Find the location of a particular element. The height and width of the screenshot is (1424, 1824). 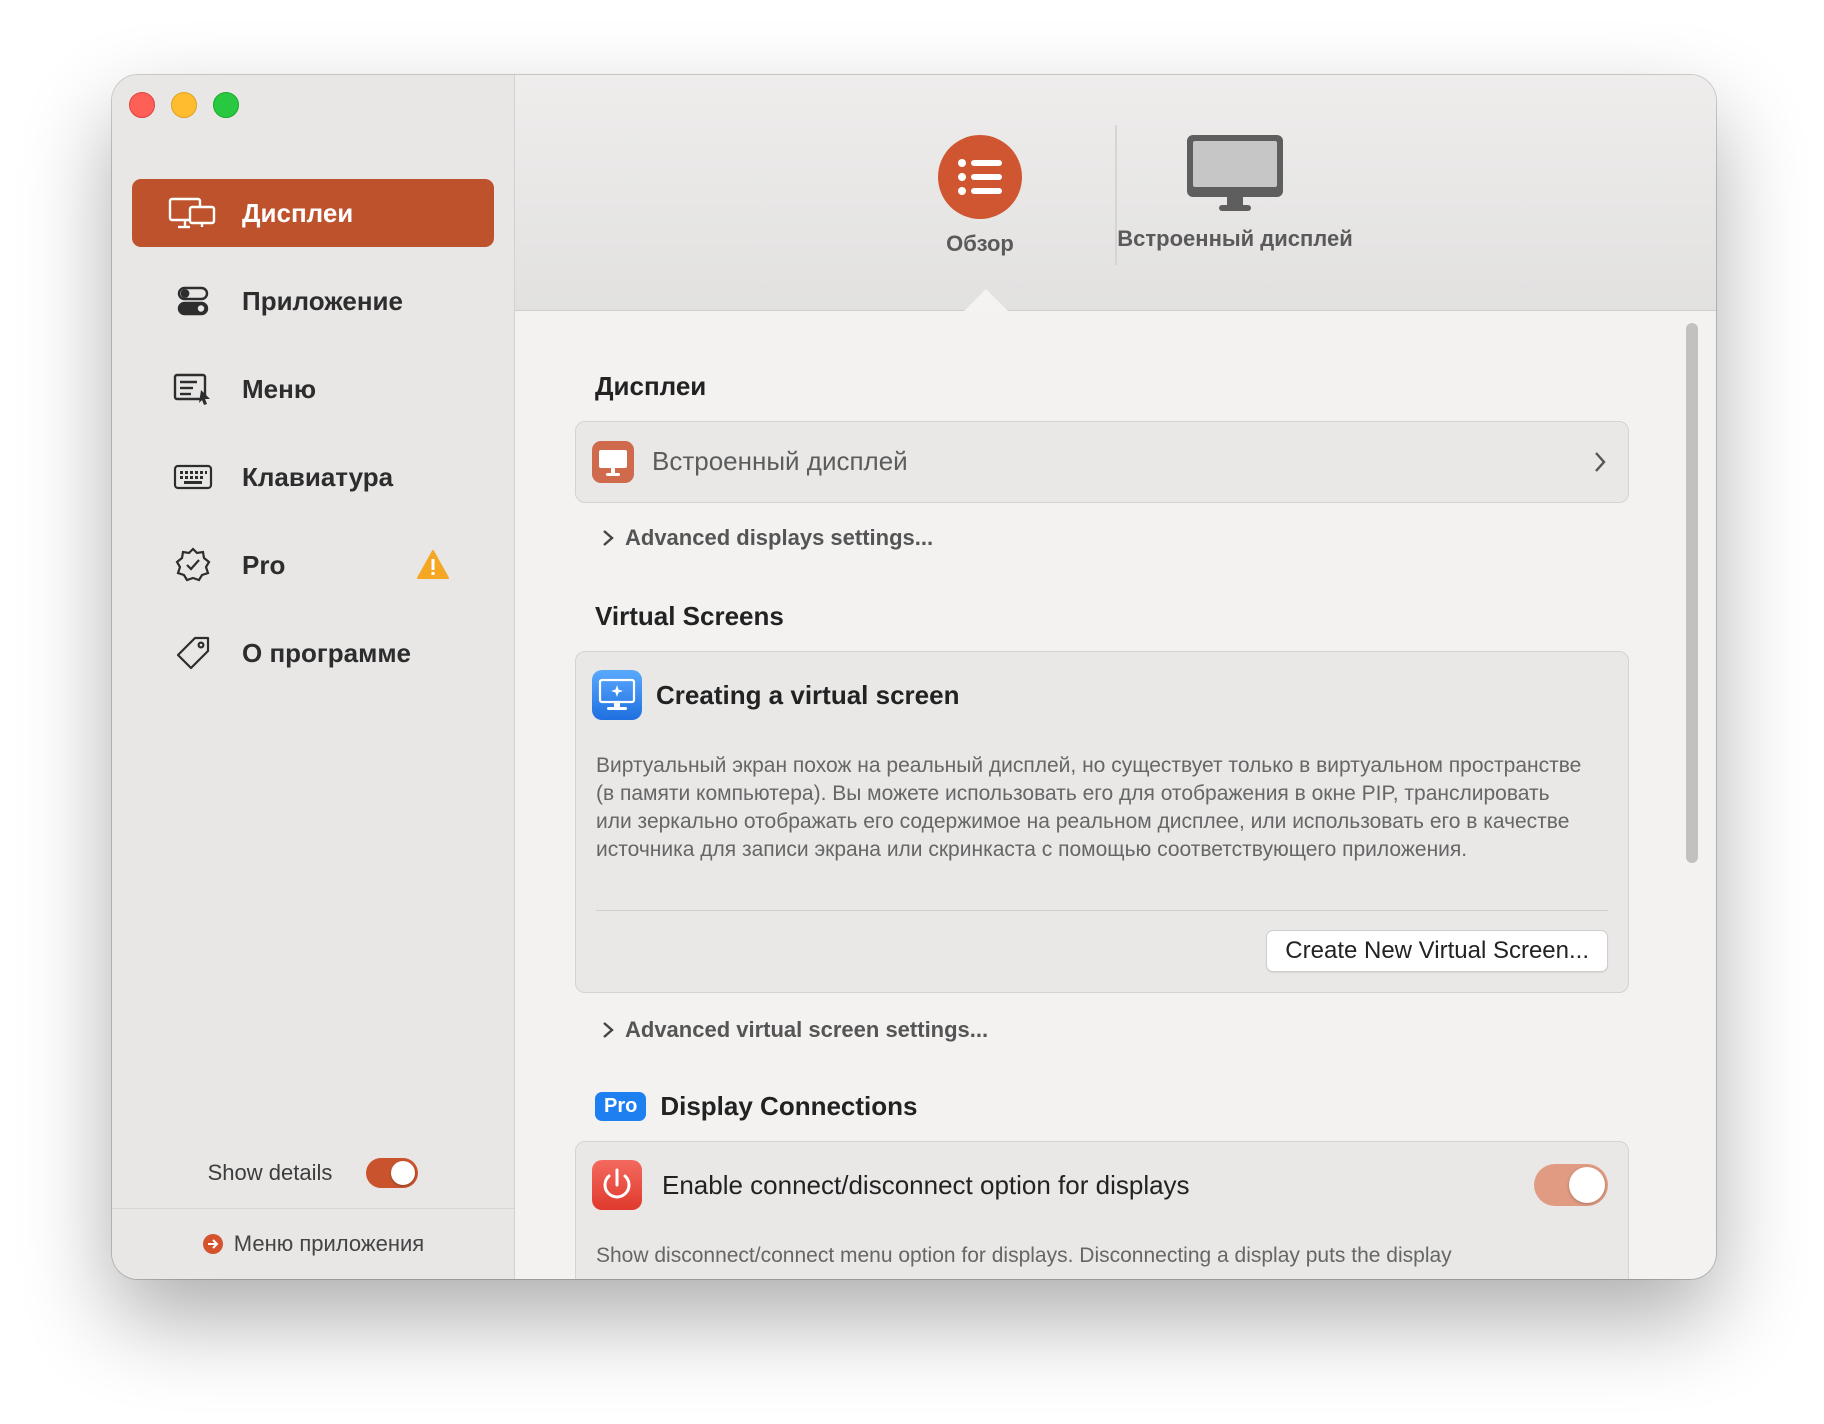

sidebar-item-label: Приложение is located at coordinates (322, 300).